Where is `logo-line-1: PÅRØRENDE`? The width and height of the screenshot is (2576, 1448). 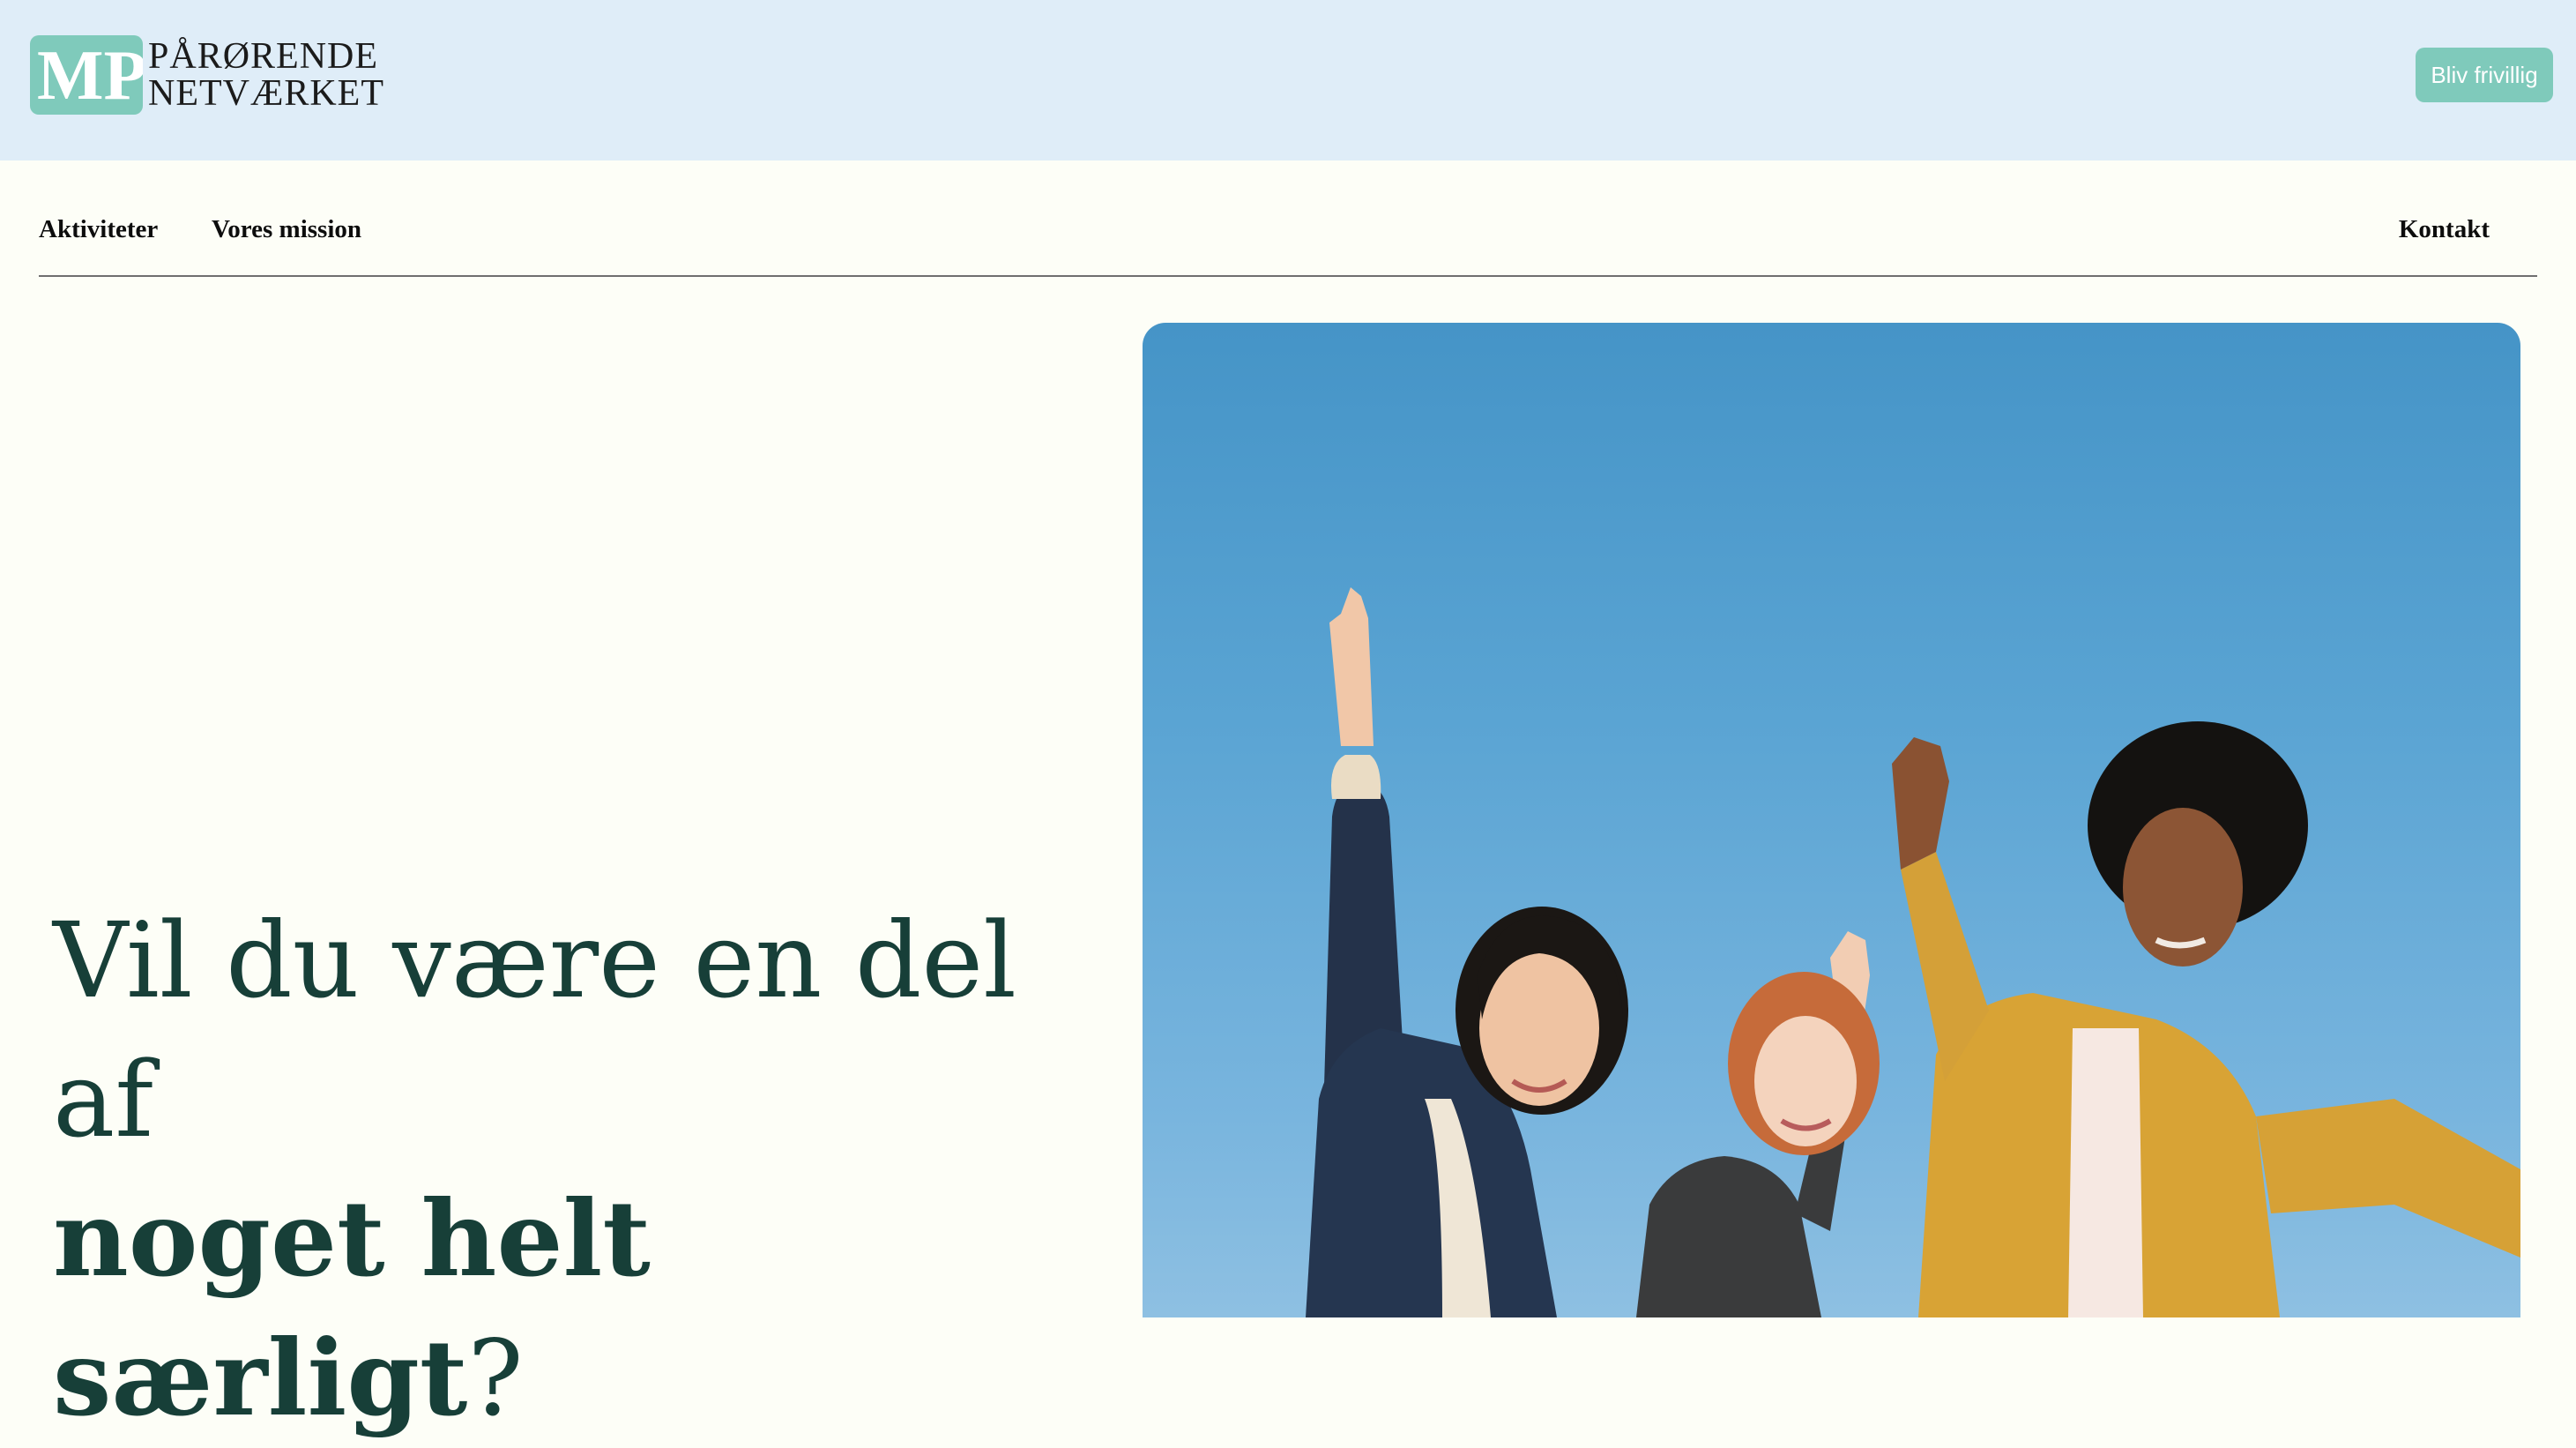
logo-line-1: PÅRØRENDE is located at coordinates (263, 56).